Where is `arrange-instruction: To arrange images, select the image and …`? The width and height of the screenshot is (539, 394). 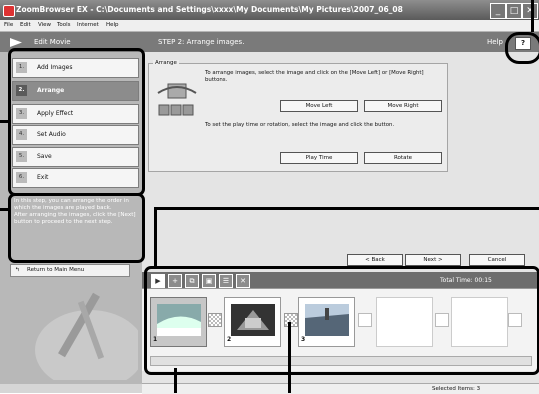
arrange-instruction: To arrange images, select the image and … is located at coordinates (314, 76).